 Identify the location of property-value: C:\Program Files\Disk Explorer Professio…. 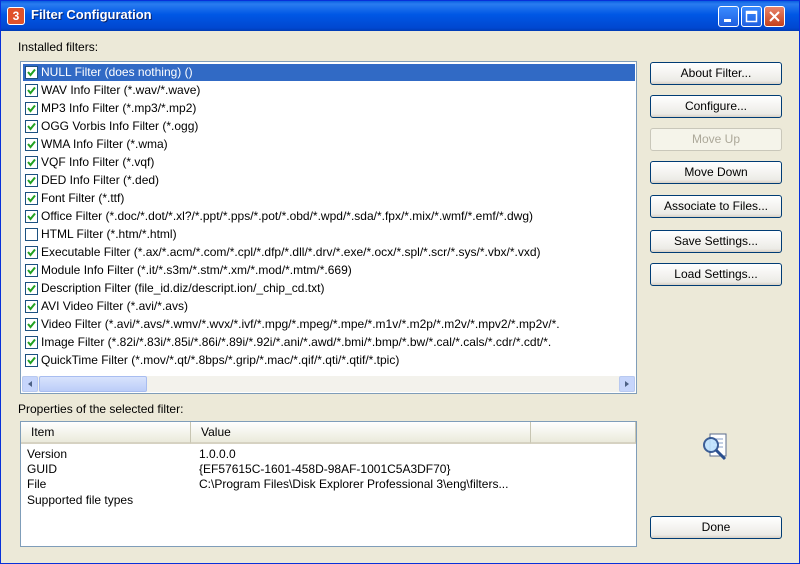
(354, 484).